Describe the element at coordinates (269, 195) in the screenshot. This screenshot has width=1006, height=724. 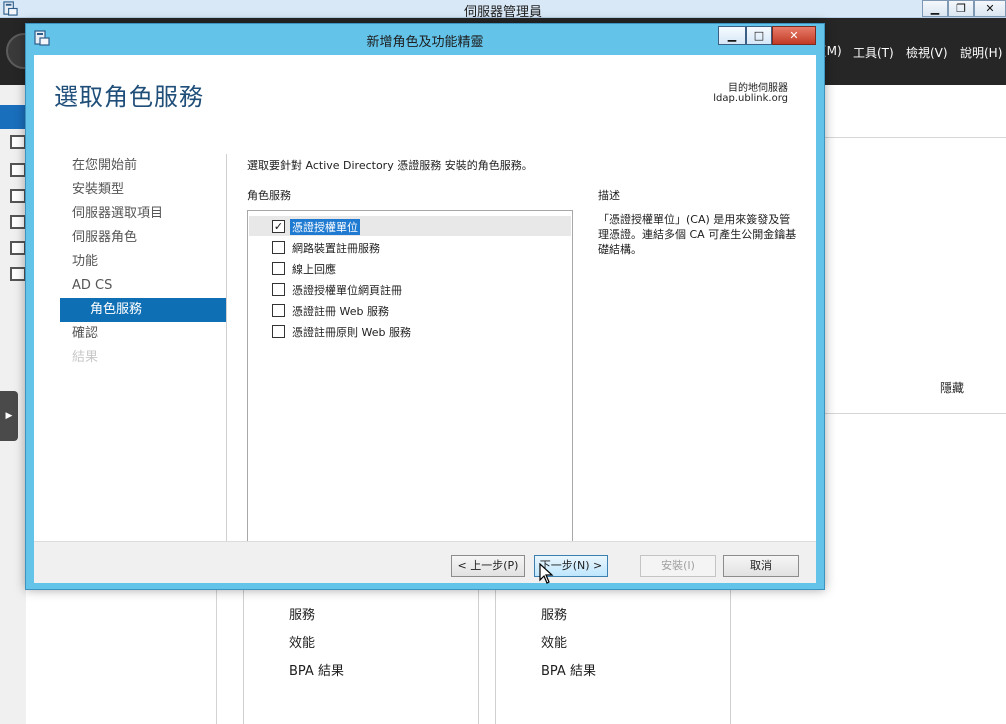
I see `role-services-header: 角色服務` at that location.